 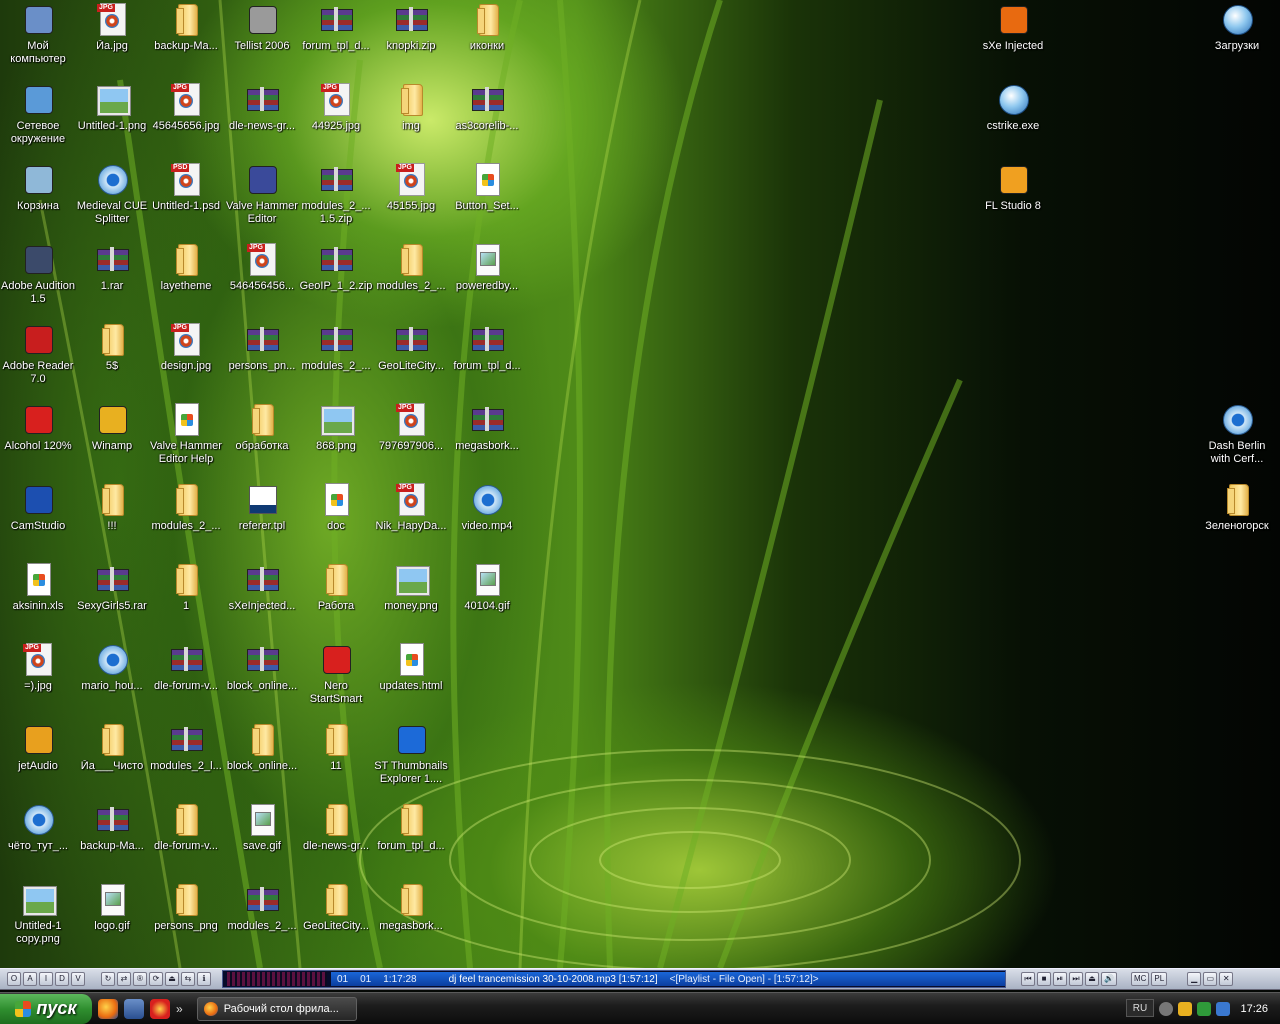 What do you see at coordinates (204, 979) in the screenshot?
I see `info-icon: ℹ` at bounding box center [204, 979].